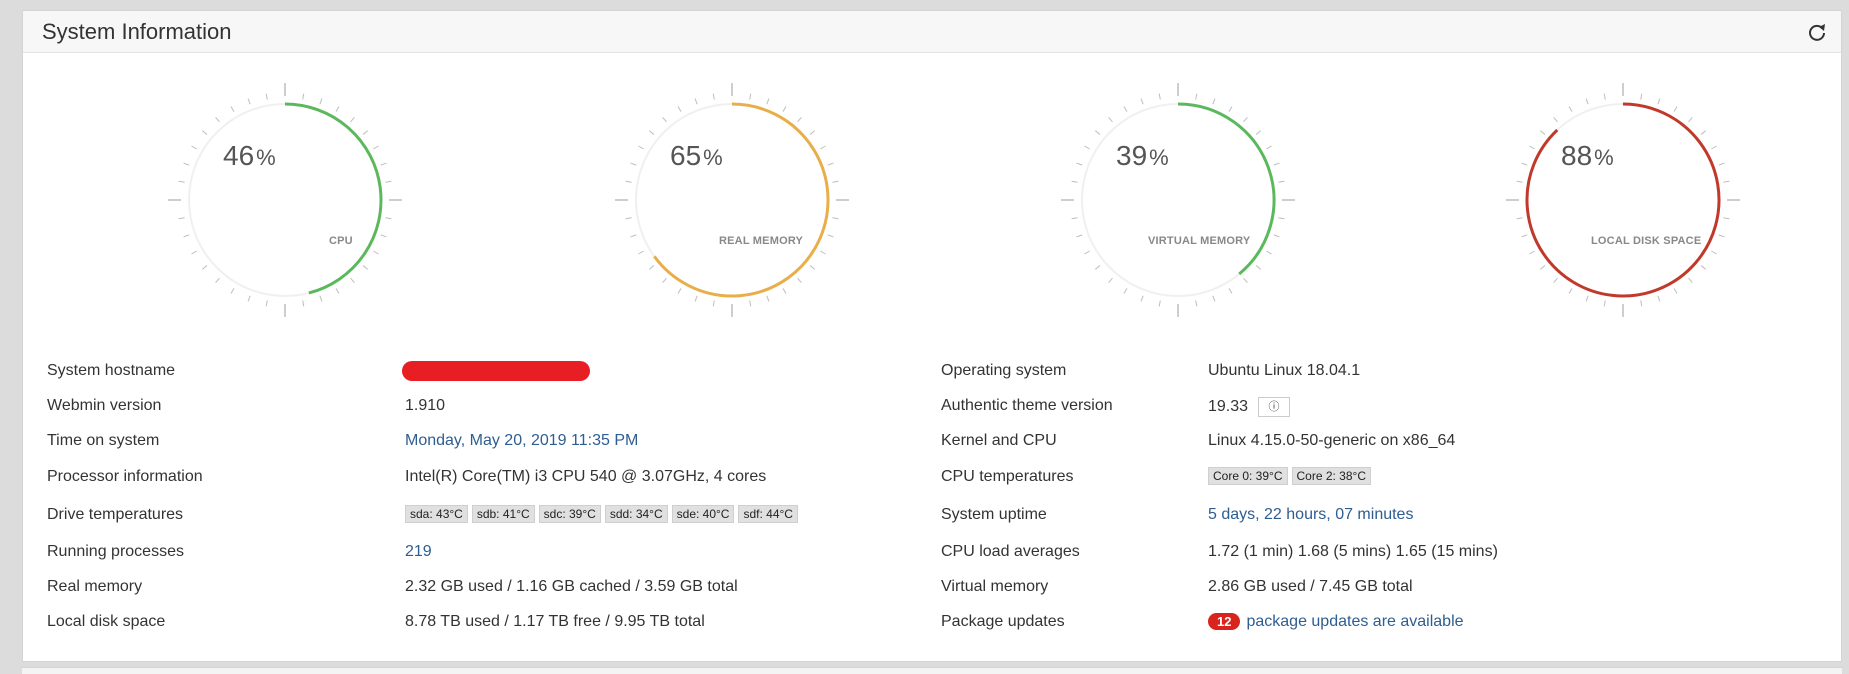 Image resolution: width=1849 pixels, height=674 pixels. I want to click on gauge-real-memory-value: 65%, so click(696, 155).